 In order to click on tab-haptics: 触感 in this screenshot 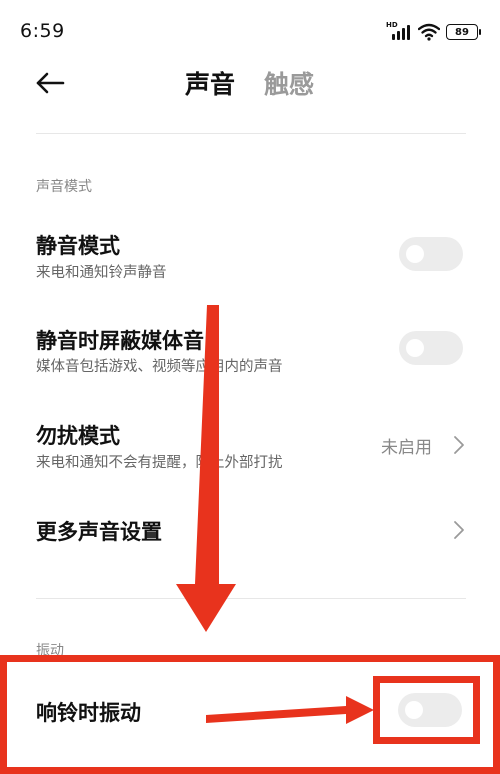, I will do `click(289, 83)`.